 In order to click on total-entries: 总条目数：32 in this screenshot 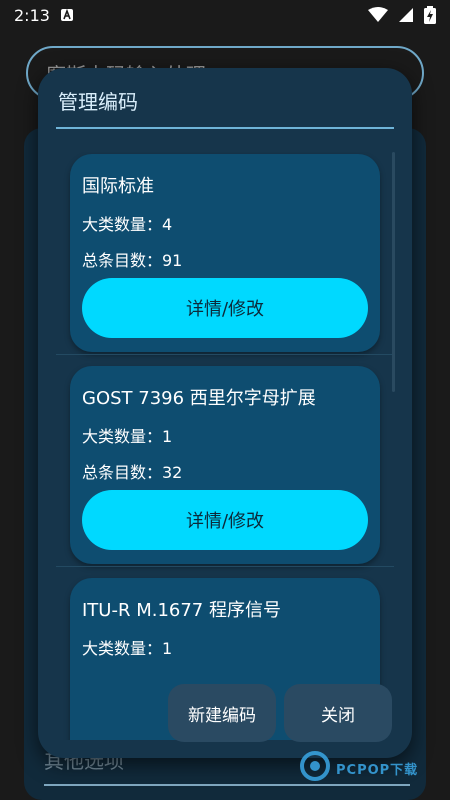, I will do `click(132, 472)`.